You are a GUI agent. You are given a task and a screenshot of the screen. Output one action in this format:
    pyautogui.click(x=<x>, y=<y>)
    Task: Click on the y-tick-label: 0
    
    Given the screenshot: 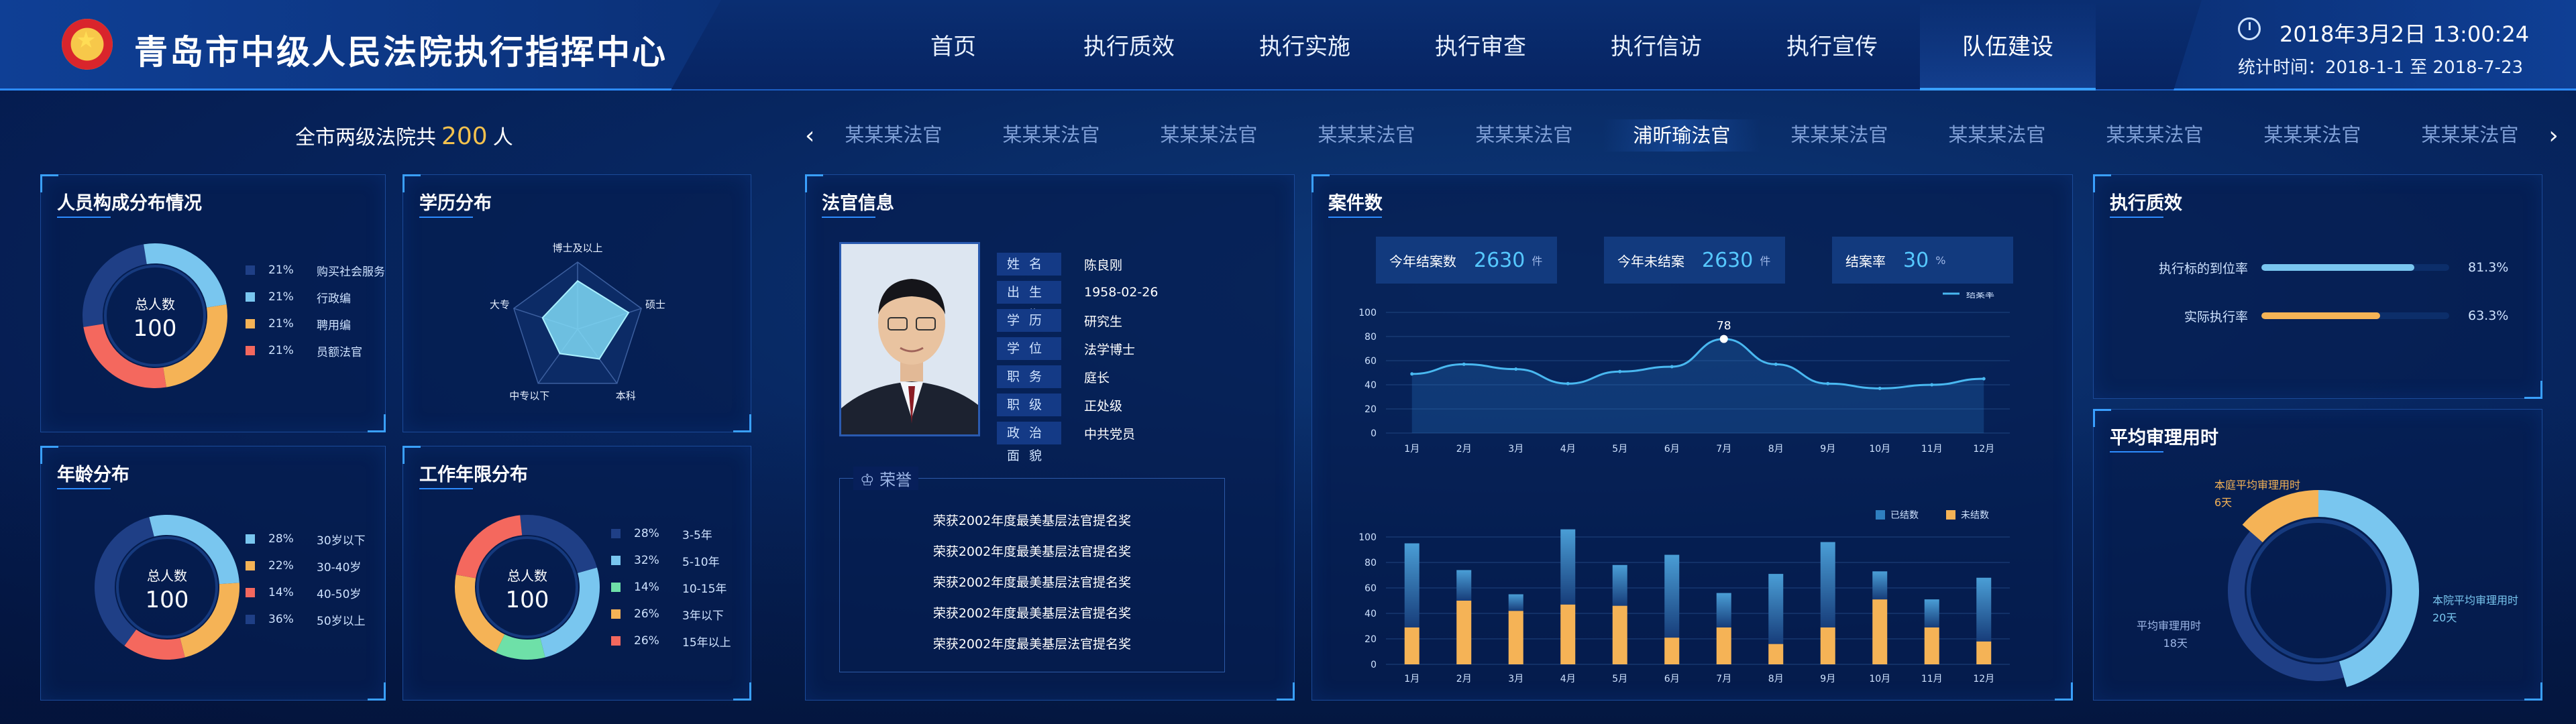 What is the action you would take?
    pyautogui.click(x=1374, y=665)
    